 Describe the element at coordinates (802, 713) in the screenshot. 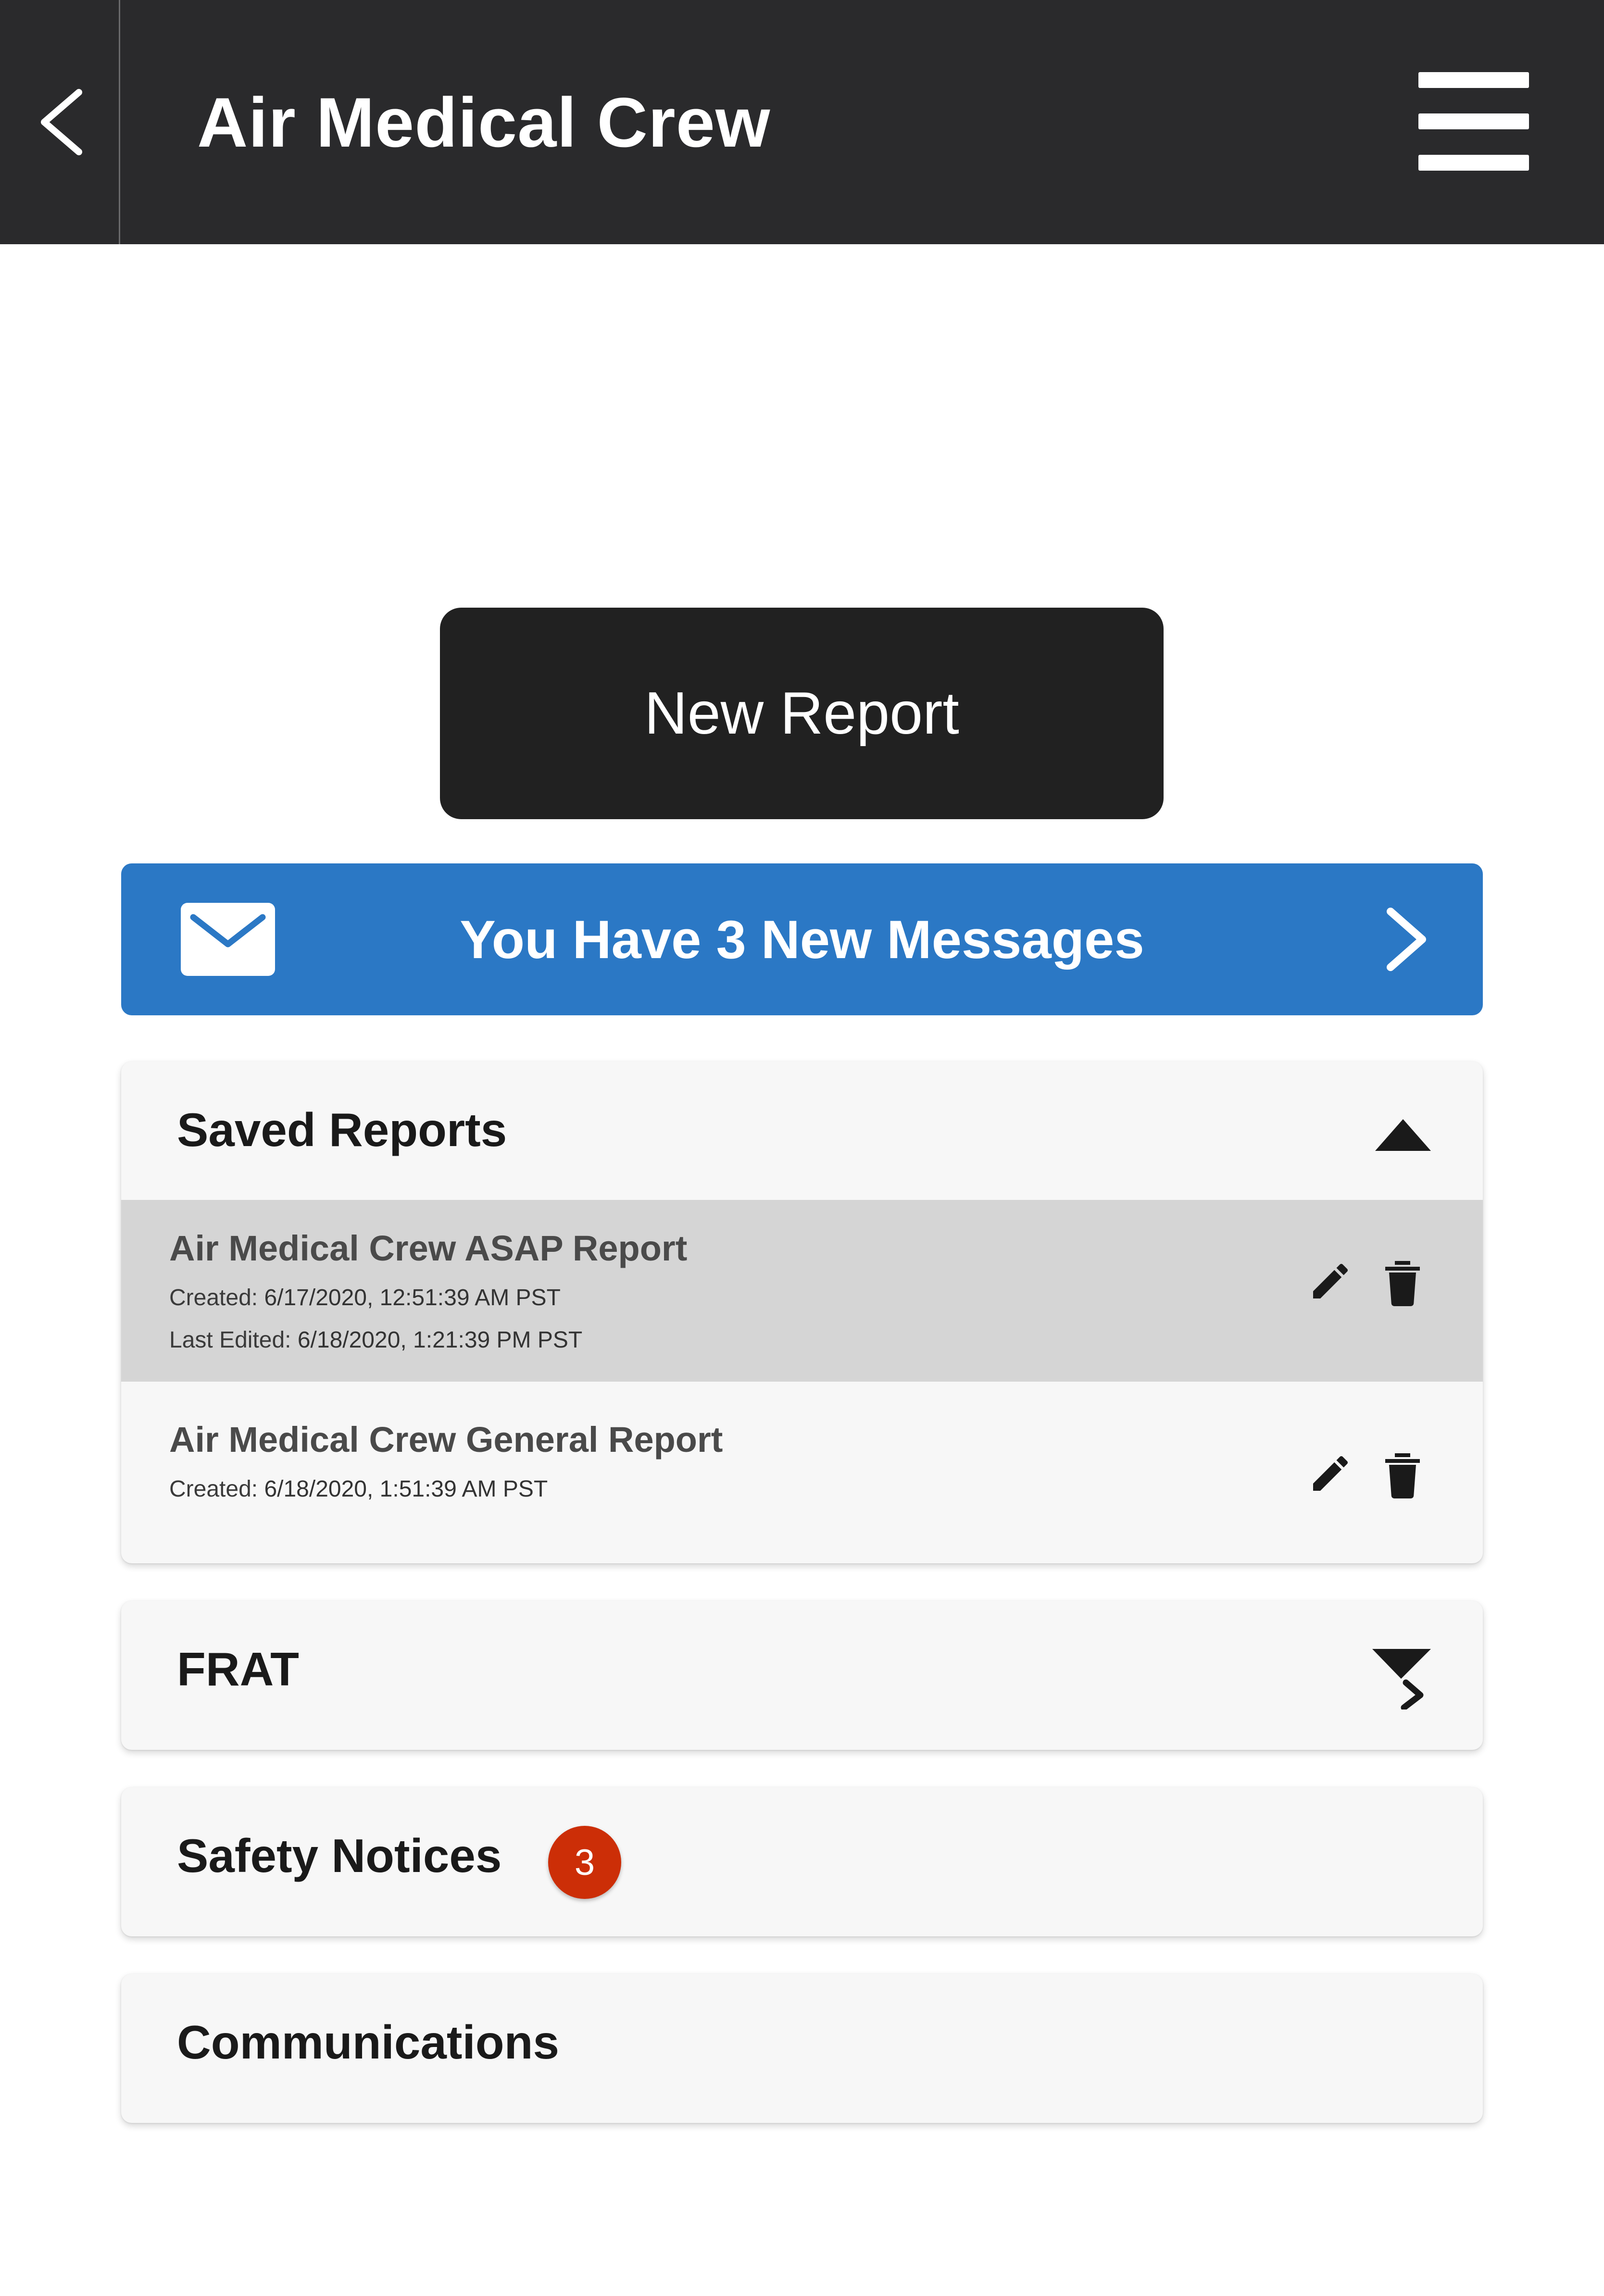

I see `new-report-button: New Report` at that location.